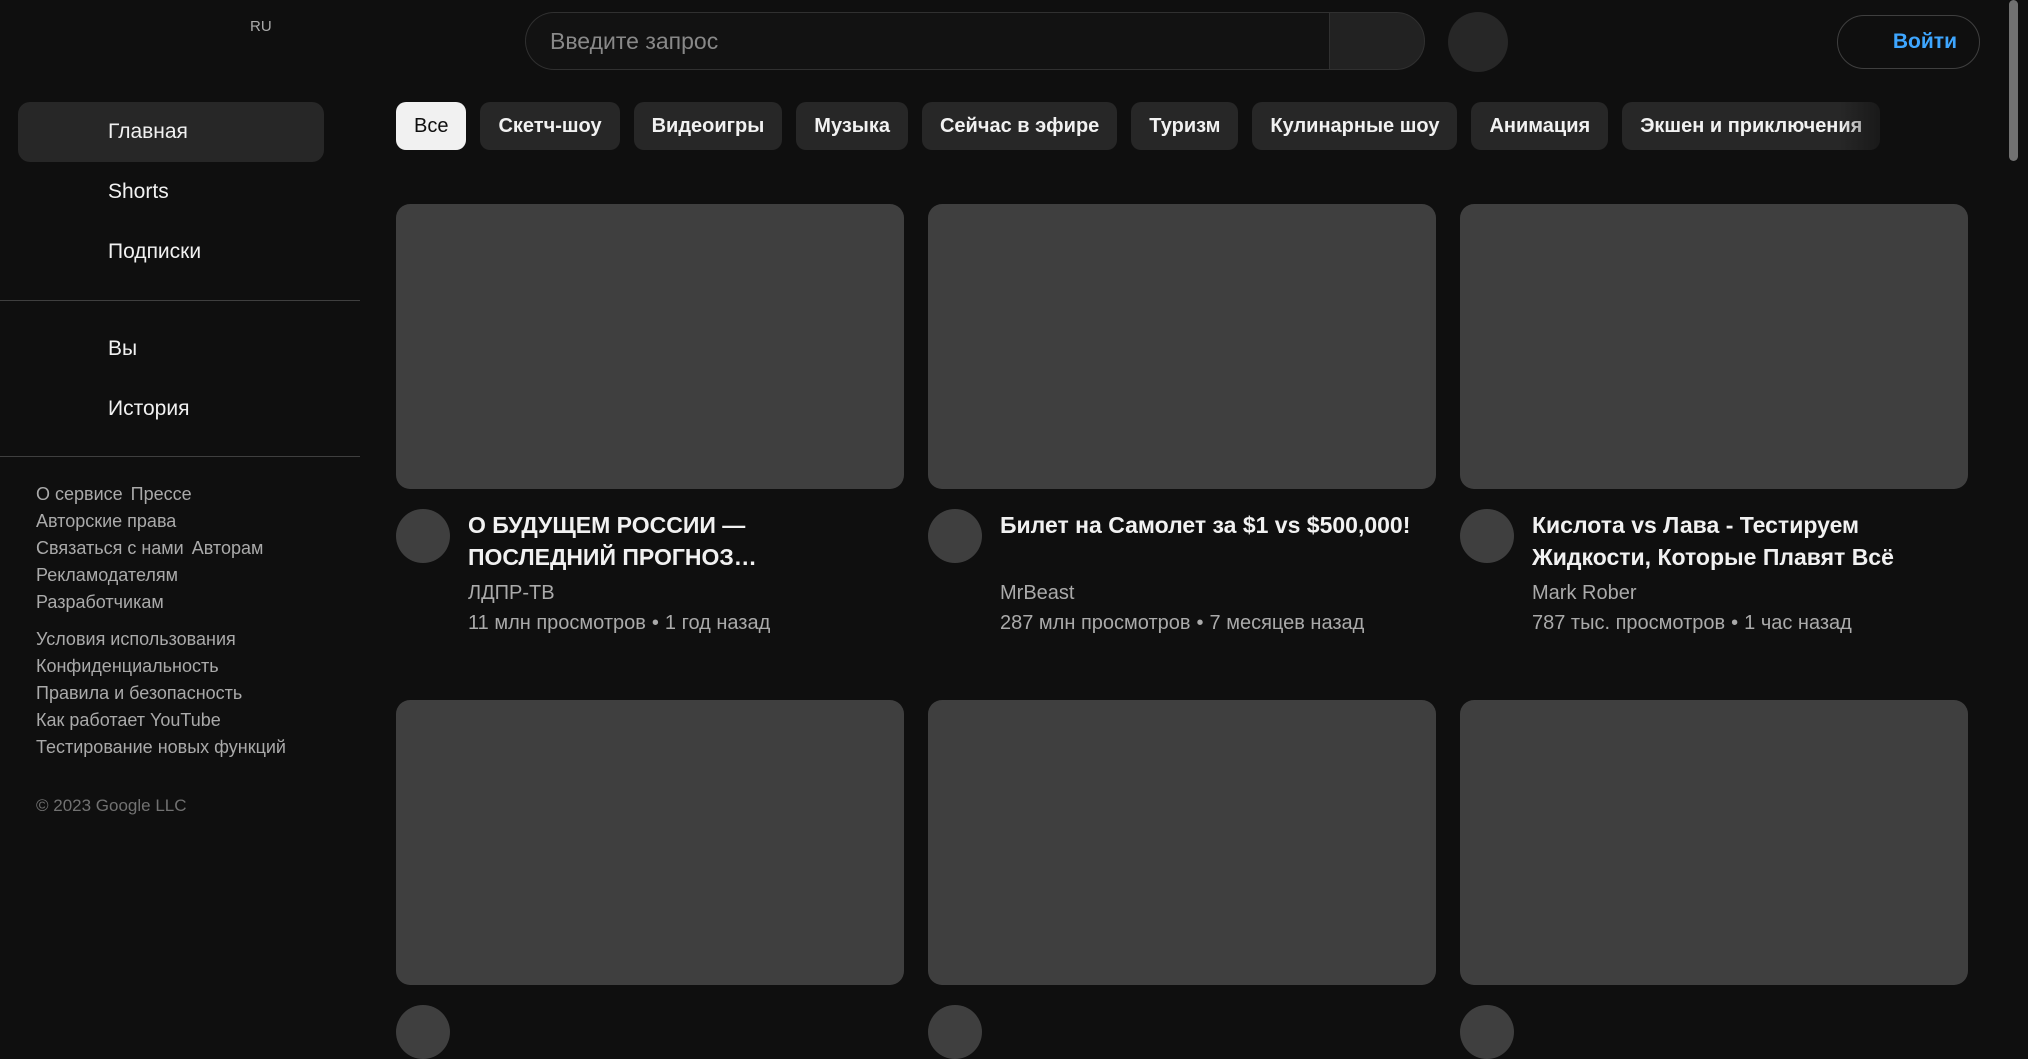  I want to click on chip-cooking-shows: Кулинарные шоу, so click(1355, 126).